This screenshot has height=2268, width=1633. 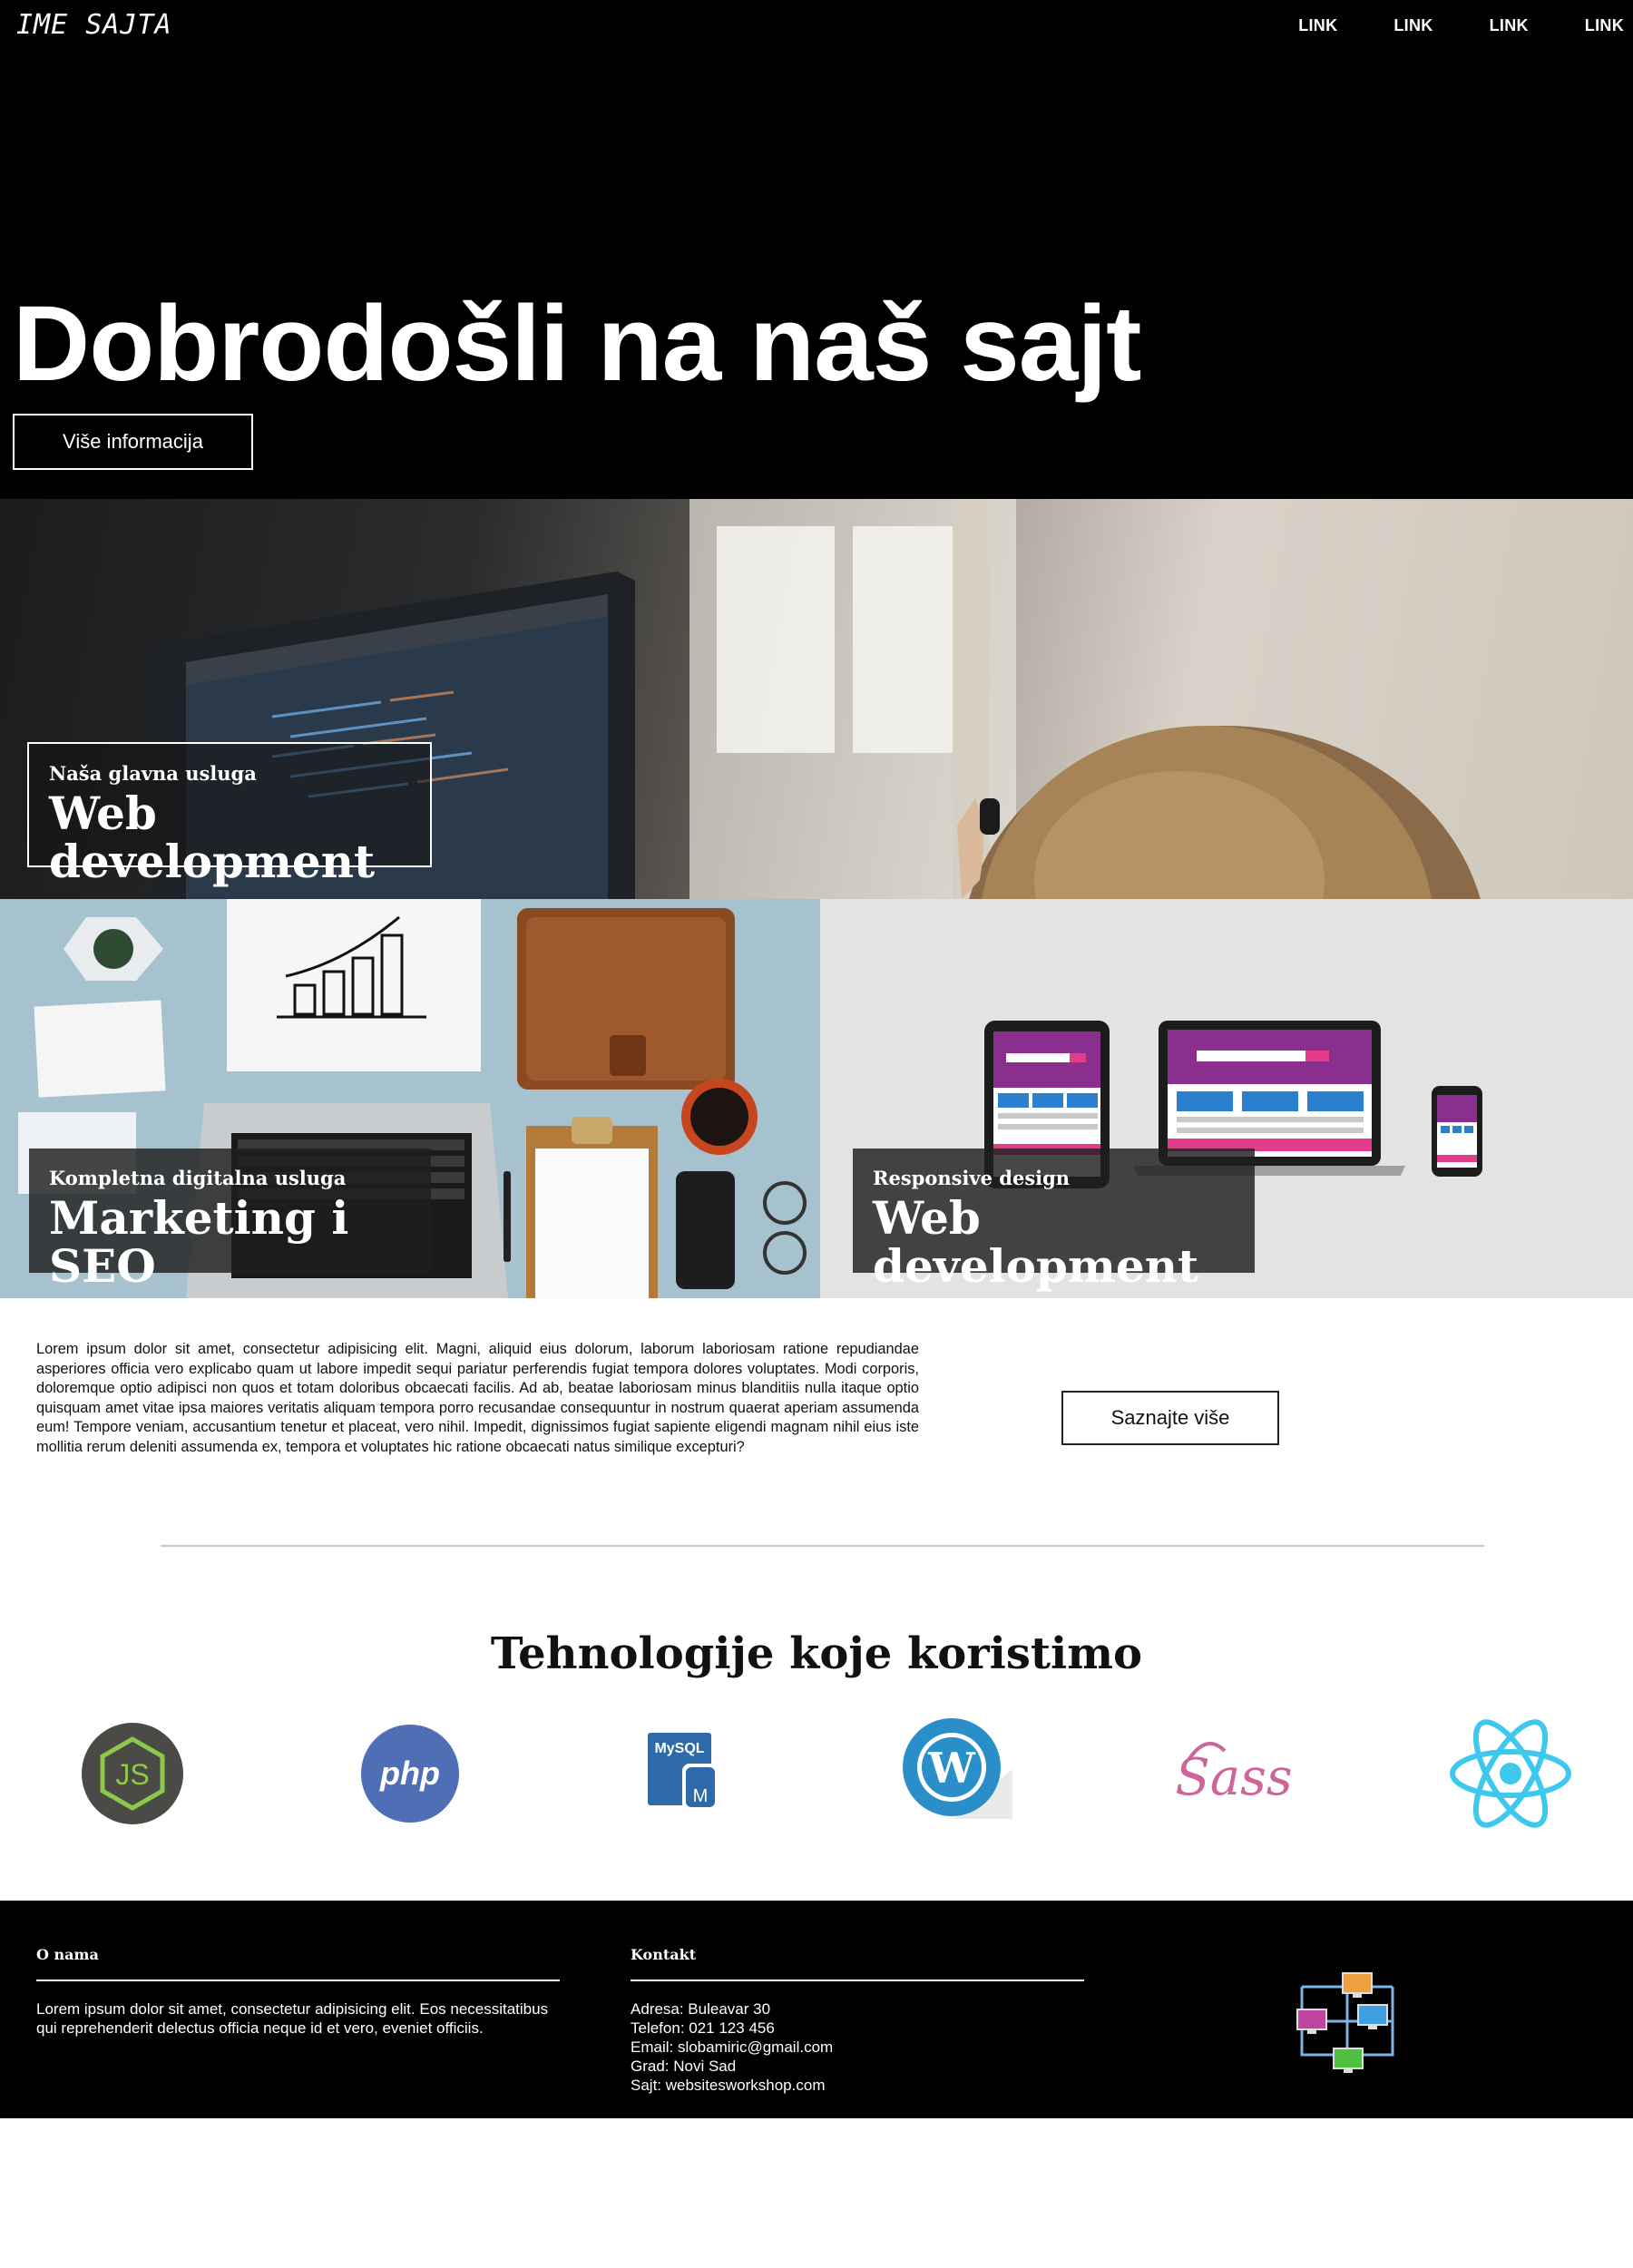 What do you see at coordinates (857, 2048) in the screenshot?
I see `contact-email: Email: slobamiric@gmail.com` at bounding box center [857, 2048].